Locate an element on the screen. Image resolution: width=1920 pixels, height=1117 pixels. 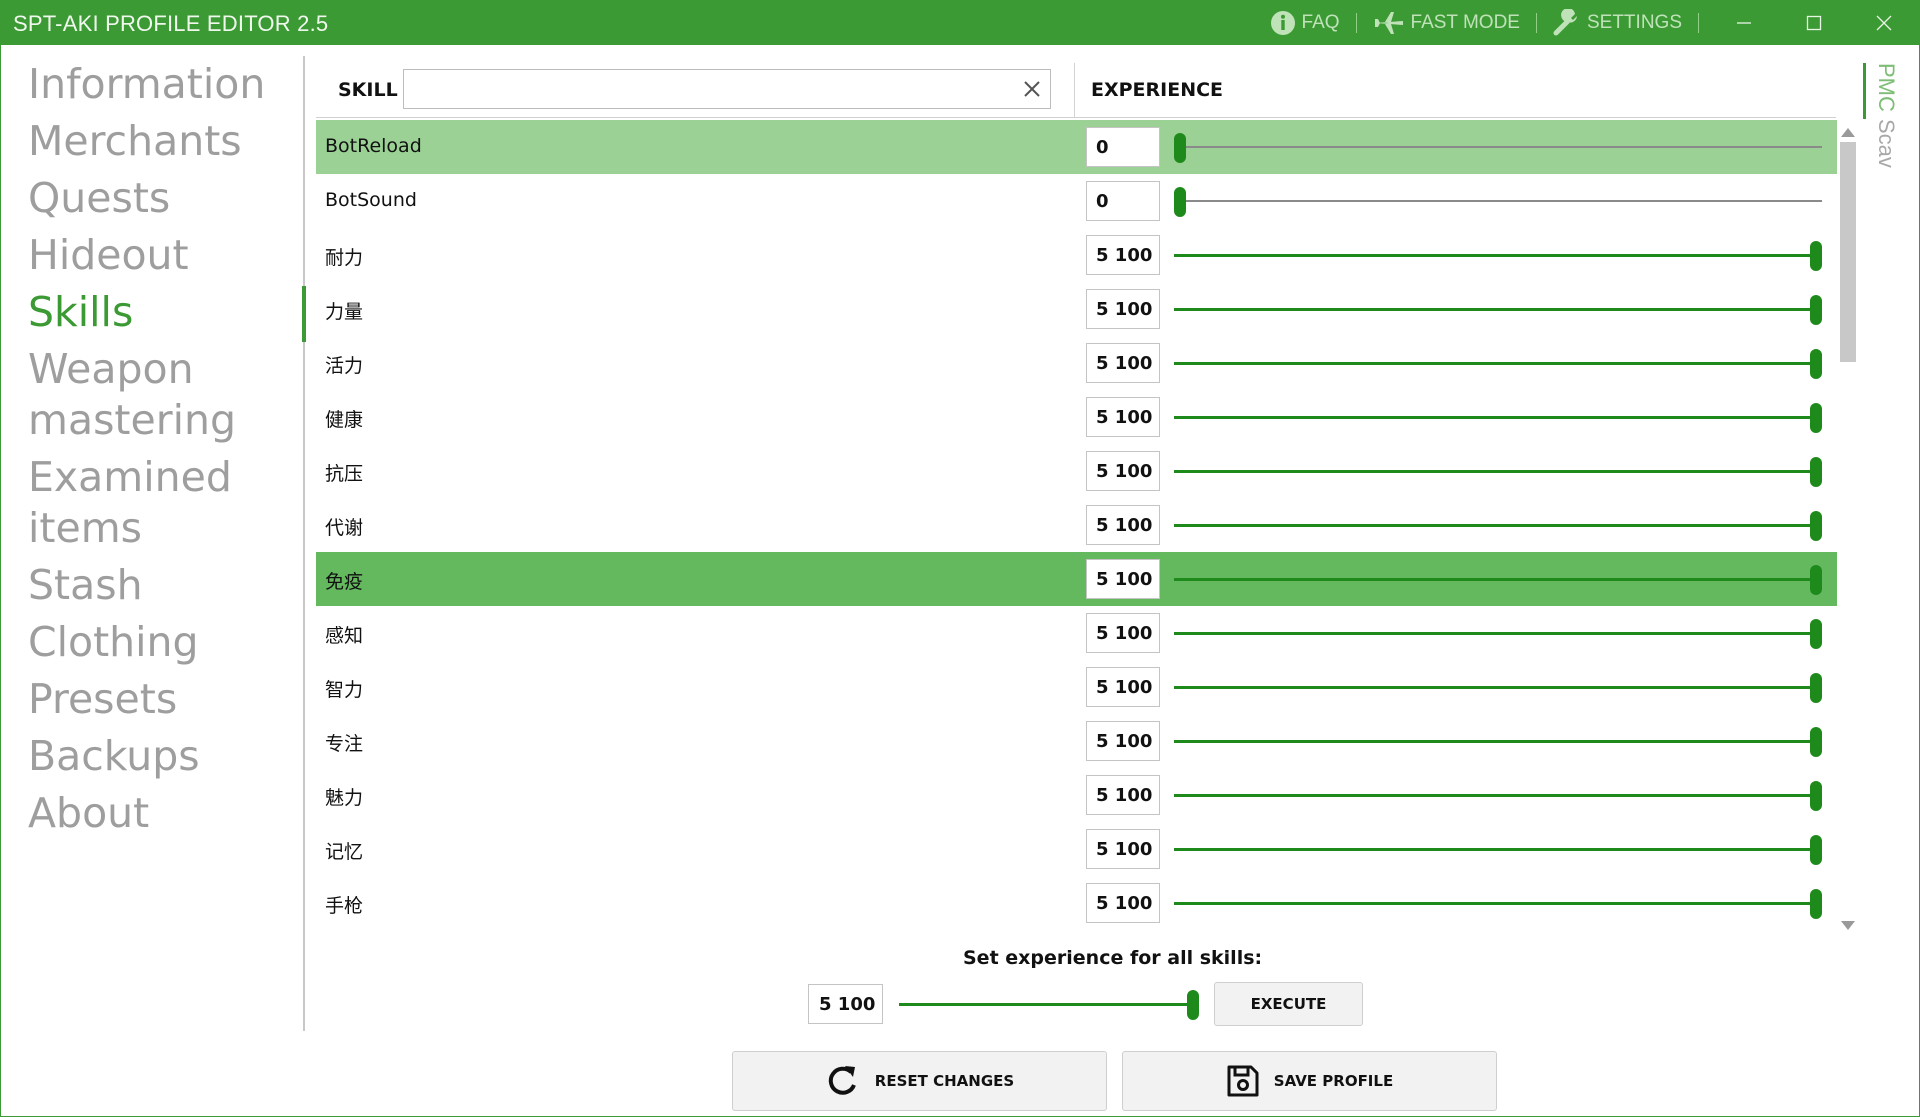
skill-row: 专注 5 100 is located at coordinates (1076, 741).